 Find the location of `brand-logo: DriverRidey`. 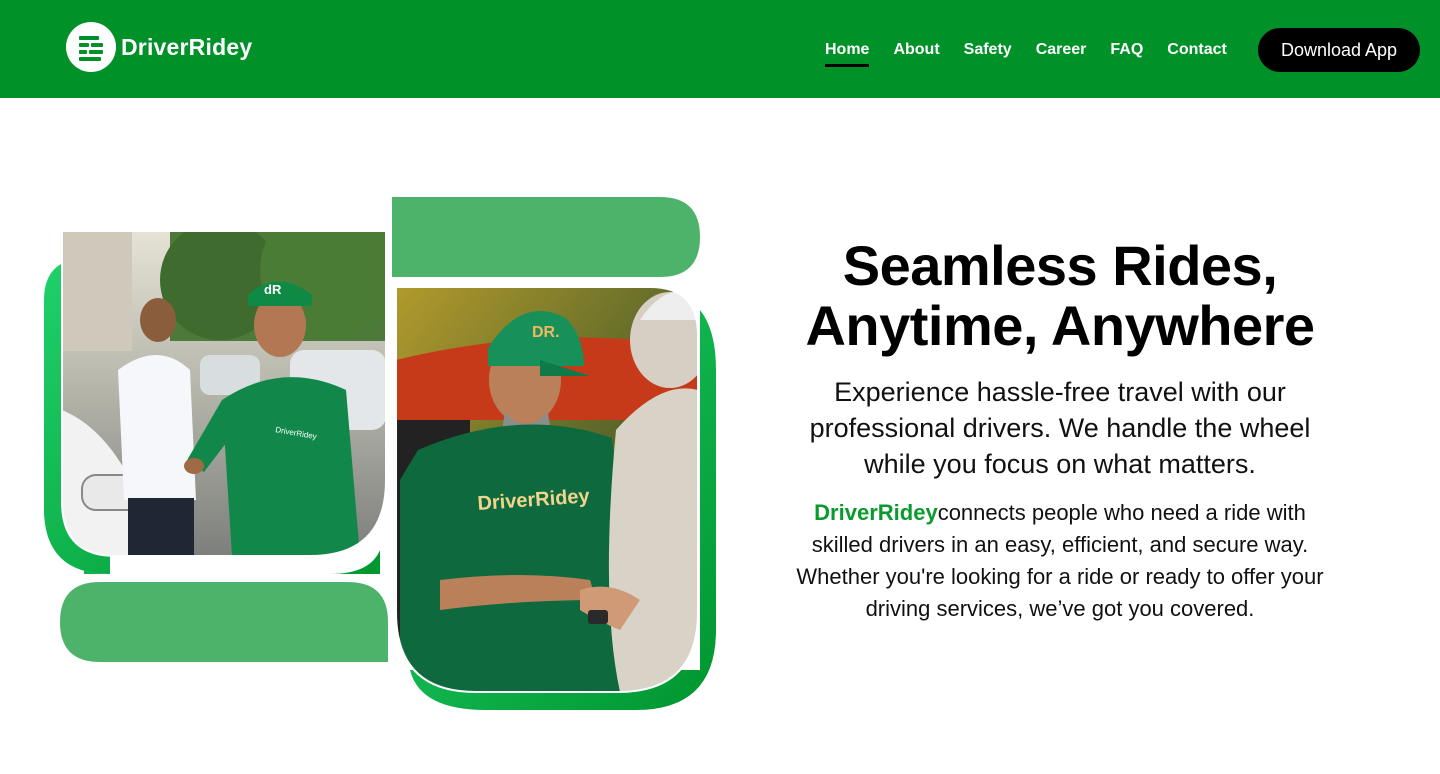

brand-logo: DriverRidey is located at coordinates (159, 47).